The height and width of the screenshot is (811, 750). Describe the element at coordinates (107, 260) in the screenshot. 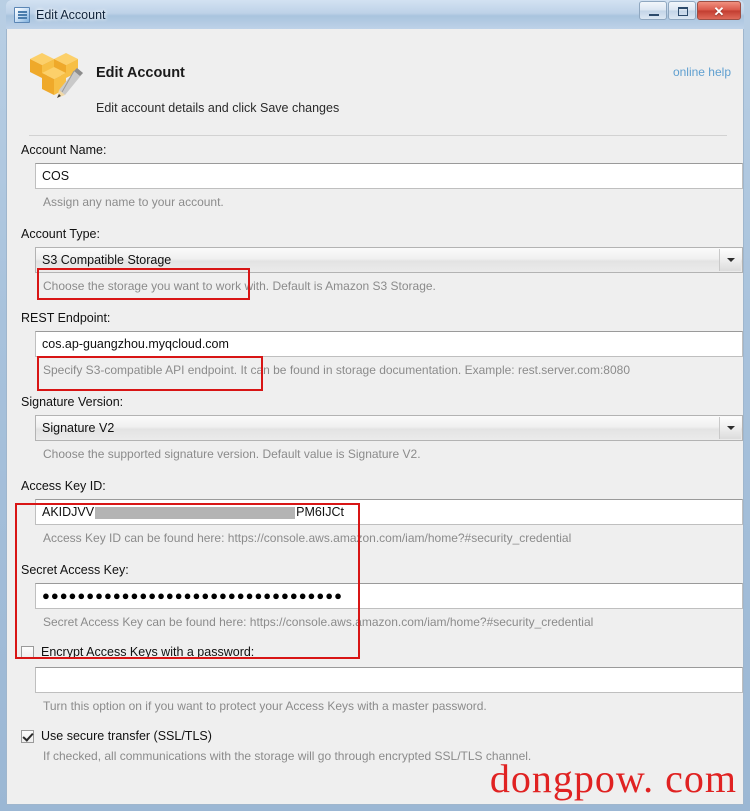

I see `account-type-value: S3 Compatible Storage` at that location.